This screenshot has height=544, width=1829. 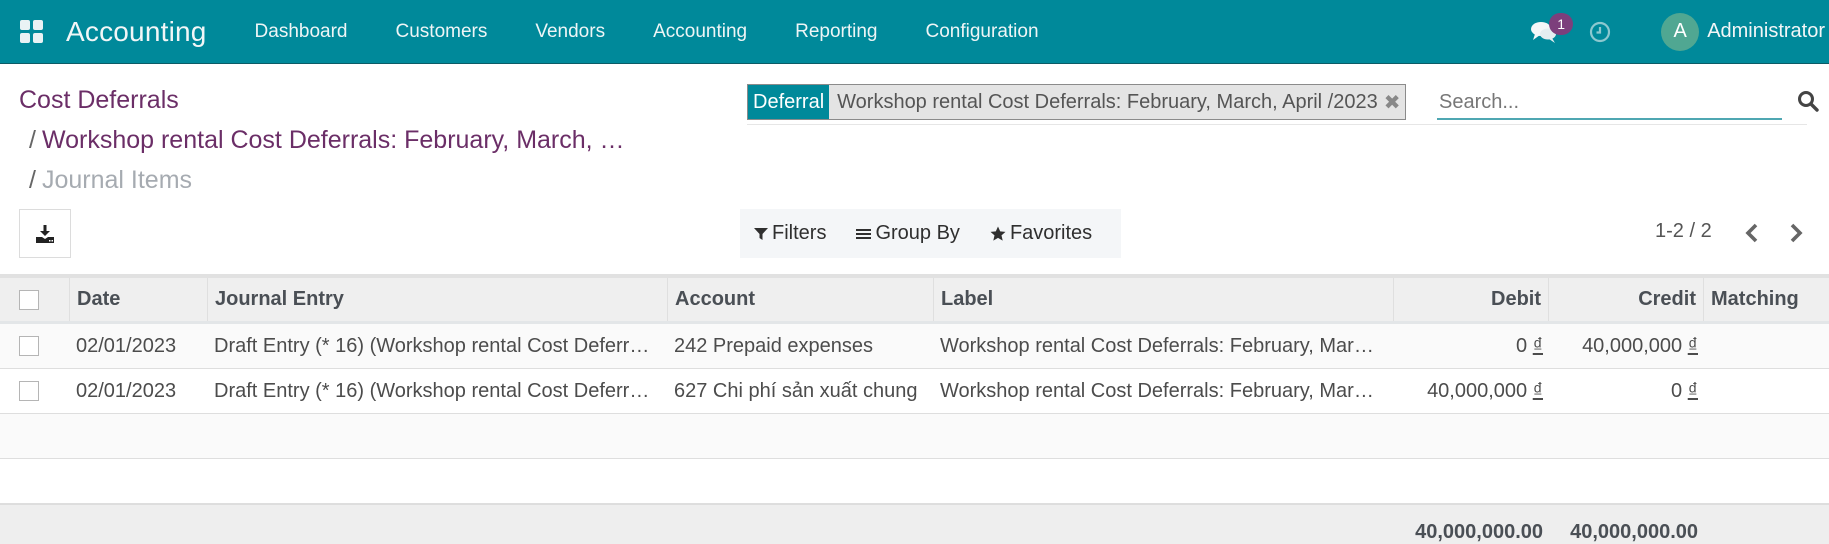 I want to click on search-divider, so click(x=1277, y=124).